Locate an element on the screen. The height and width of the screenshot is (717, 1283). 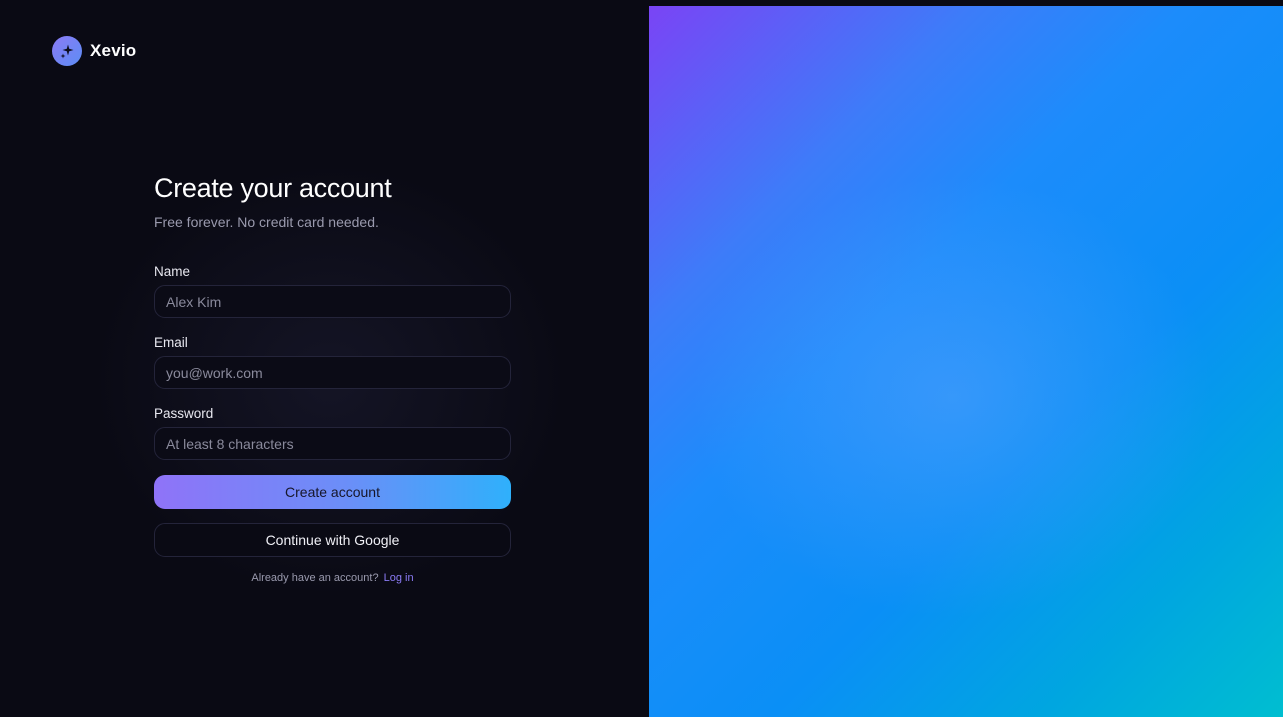
brand-name: Xevio is located at coordinates (113, 50).